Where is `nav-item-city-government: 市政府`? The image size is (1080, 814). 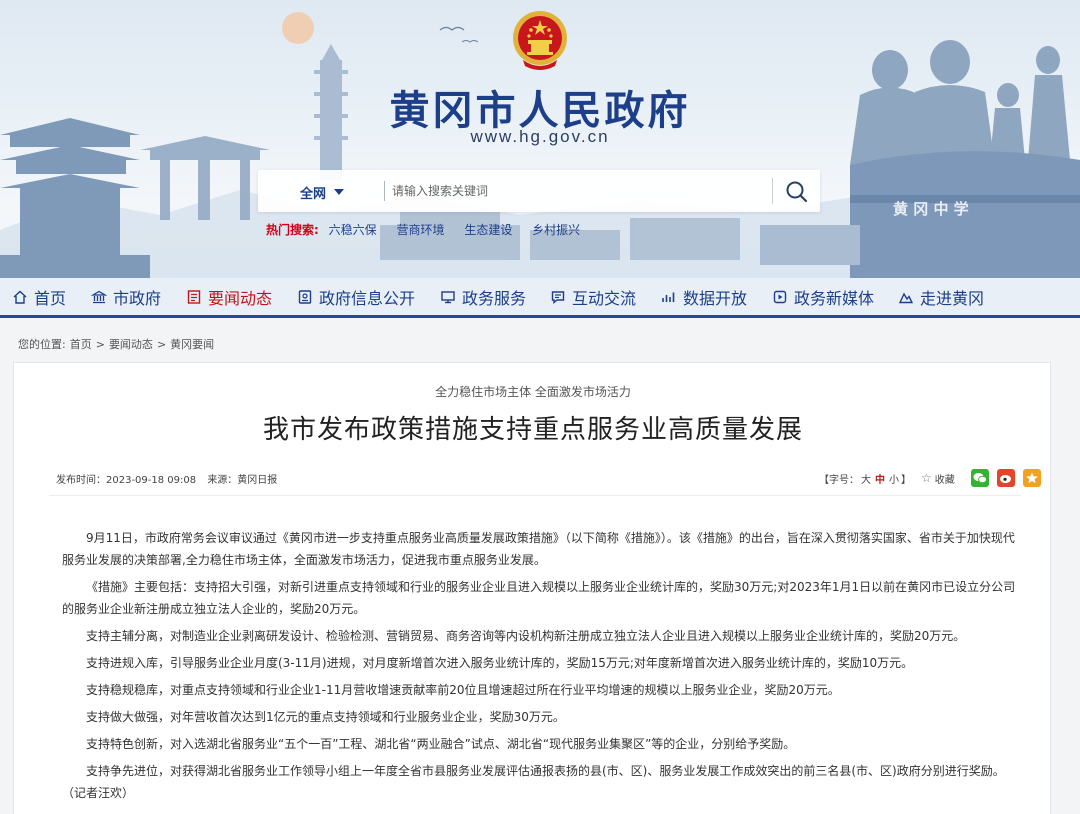 nav-item-city-government: 市政府 is located at coordinates (126, 297).